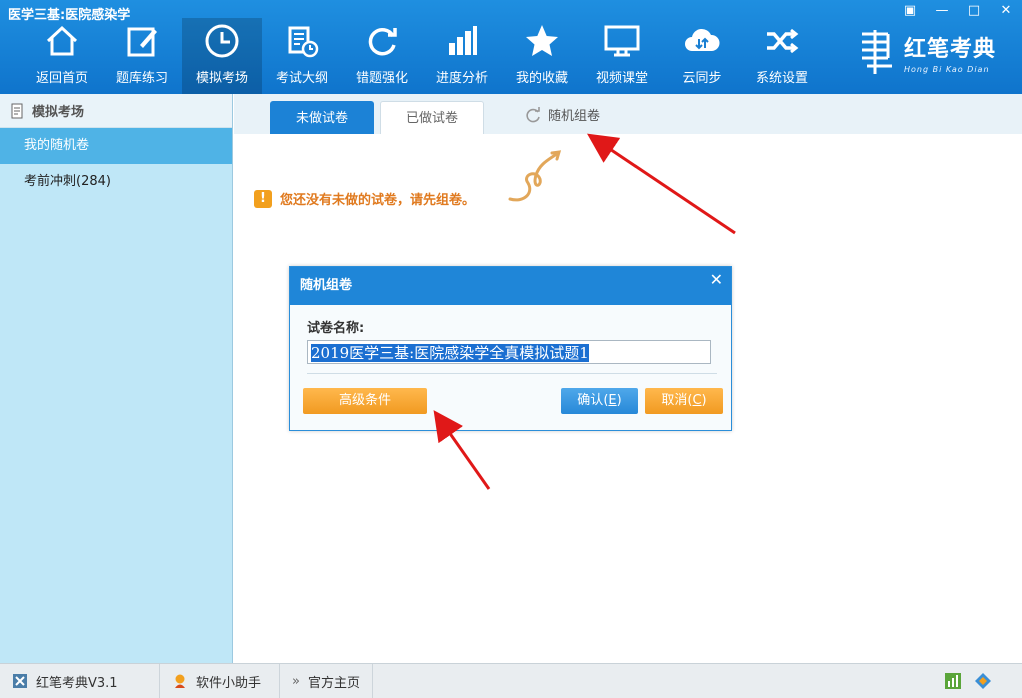 This screenshot has height=698, width=1022. Describe the element at coordinates (511, 680) in the screenshot. I see `status-bar: 红笔考典V3.1 软件小助手 » 官方主页` at that location.